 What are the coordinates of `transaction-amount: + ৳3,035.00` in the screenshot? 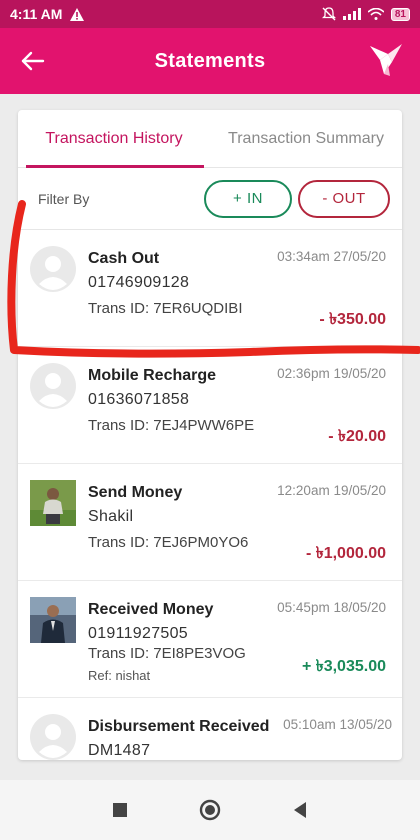 It's located at (343, 666).